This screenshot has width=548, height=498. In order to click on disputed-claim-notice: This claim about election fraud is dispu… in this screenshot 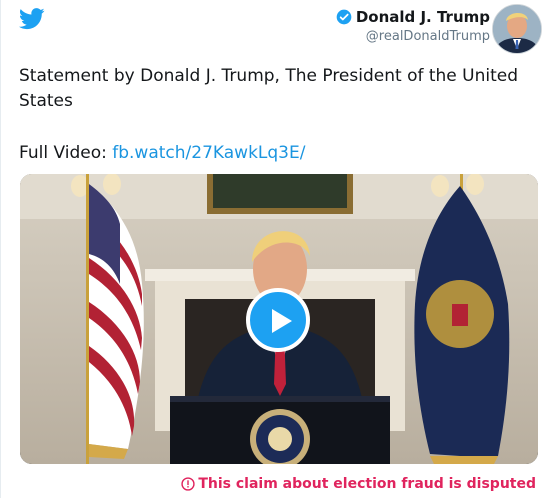, I will do `click(358, 484)`.